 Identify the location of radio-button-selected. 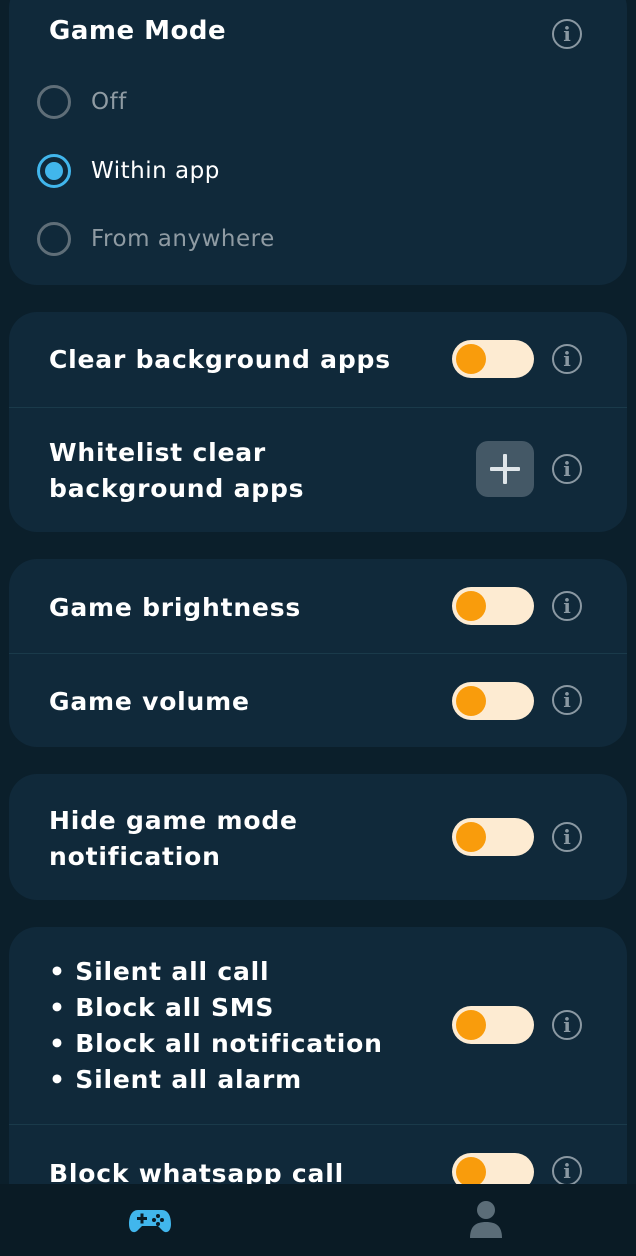
(54, 171).